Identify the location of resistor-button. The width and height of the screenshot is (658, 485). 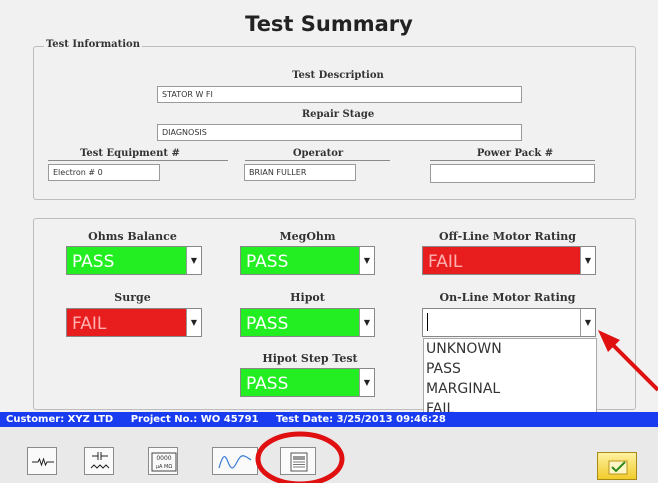
(42, 461).